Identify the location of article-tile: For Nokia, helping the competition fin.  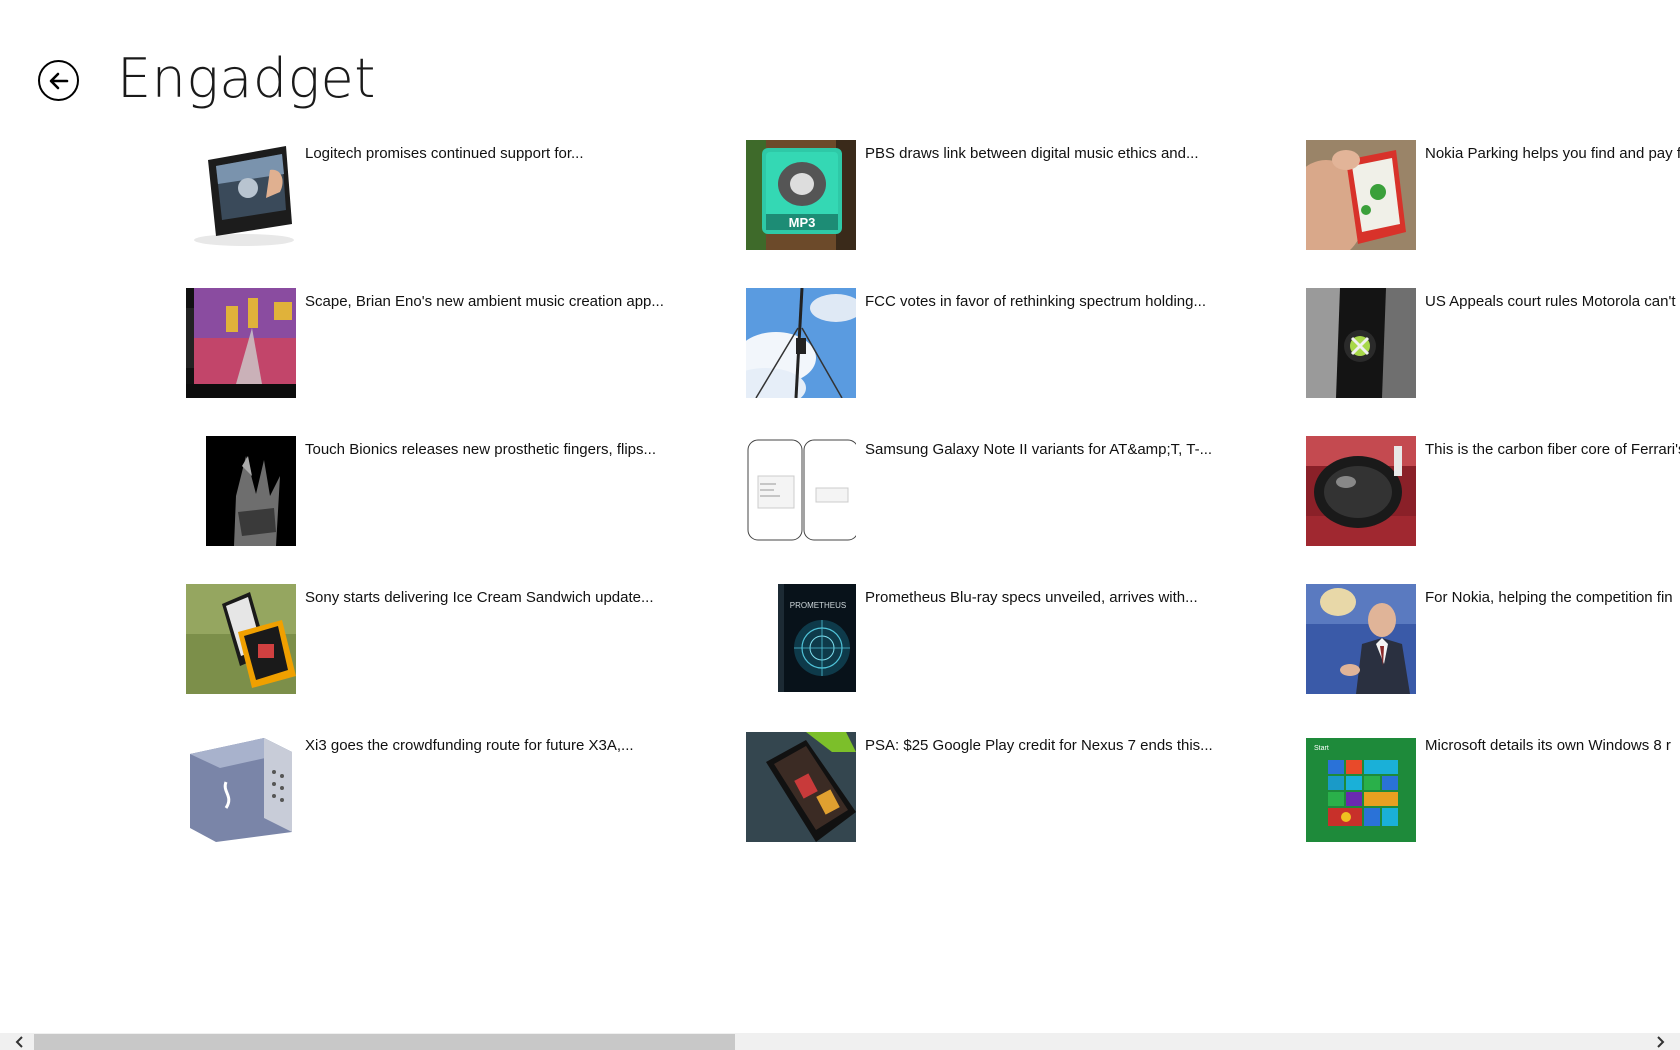
(1493, 639).